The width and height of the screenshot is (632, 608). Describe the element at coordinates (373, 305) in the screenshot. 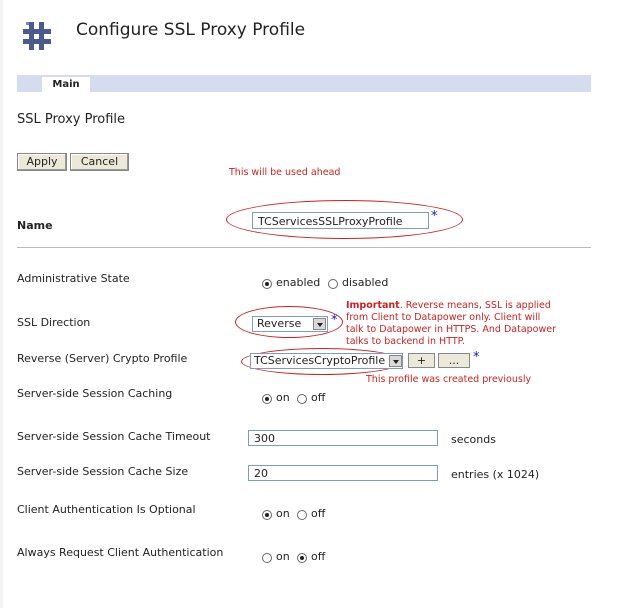

I see `annotation-important-bold: Important` at that location.